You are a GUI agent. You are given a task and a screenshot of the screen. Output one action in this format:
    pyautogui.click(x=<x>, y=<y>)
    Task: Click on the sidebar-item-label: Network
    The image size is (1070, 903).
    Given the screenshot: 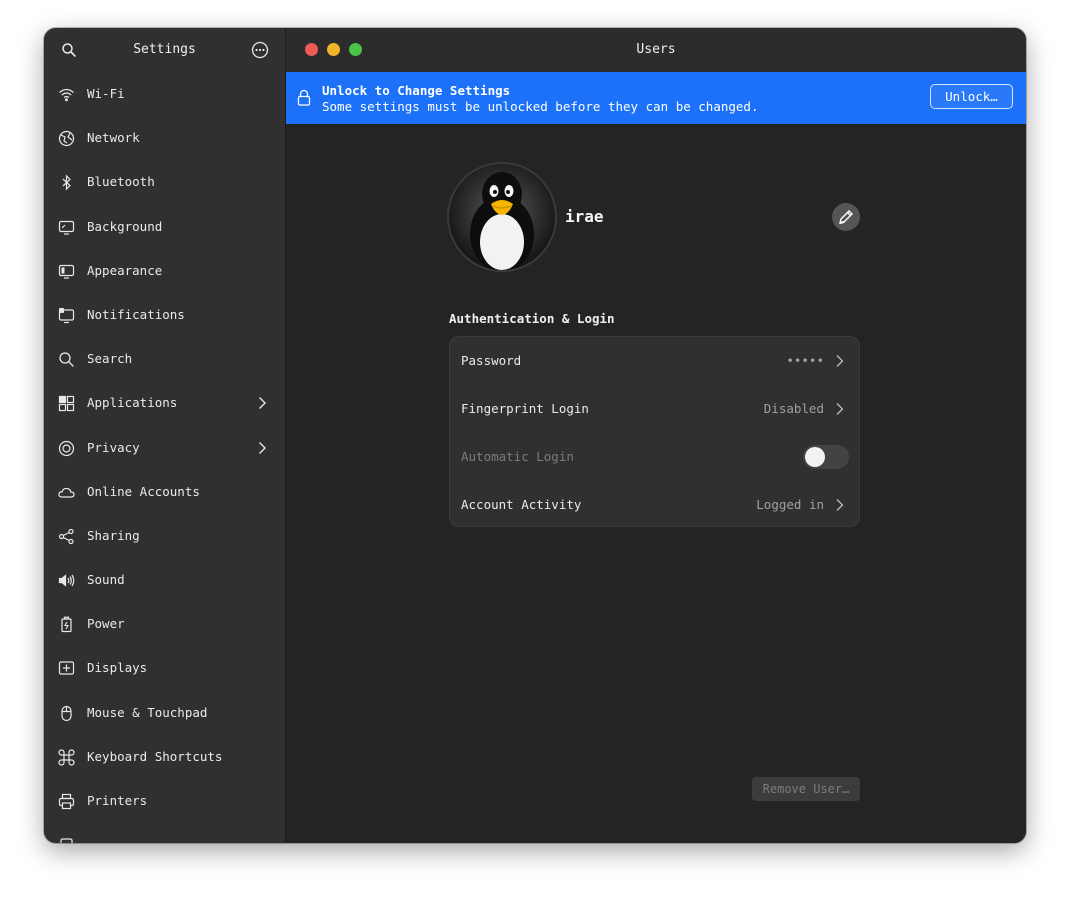 What is the action you would take?
    pyautogui.click(x=113, y=138)
    